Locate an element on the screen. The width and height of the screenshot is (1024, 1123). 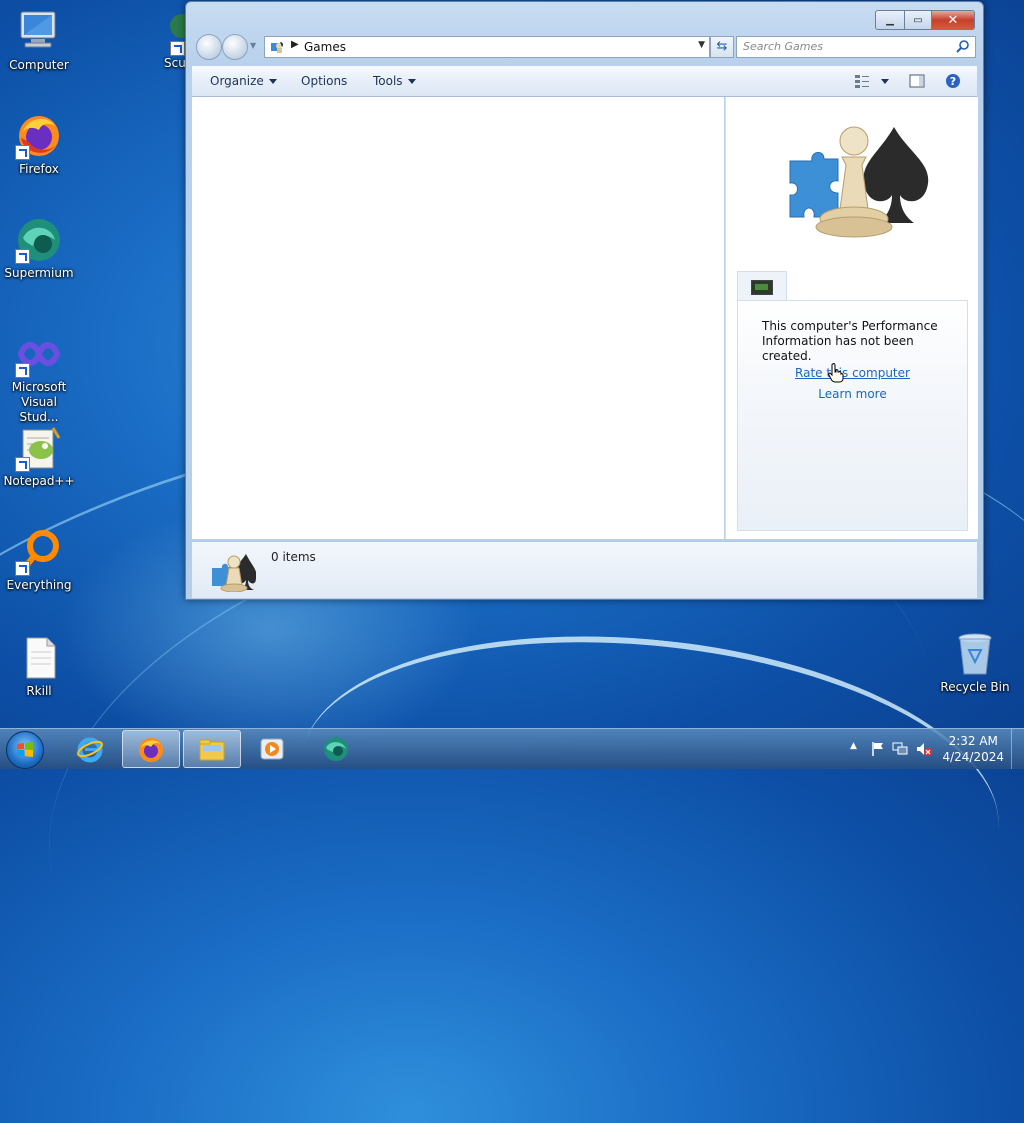
taskbar-firefox is located at coordinates (151, 749).